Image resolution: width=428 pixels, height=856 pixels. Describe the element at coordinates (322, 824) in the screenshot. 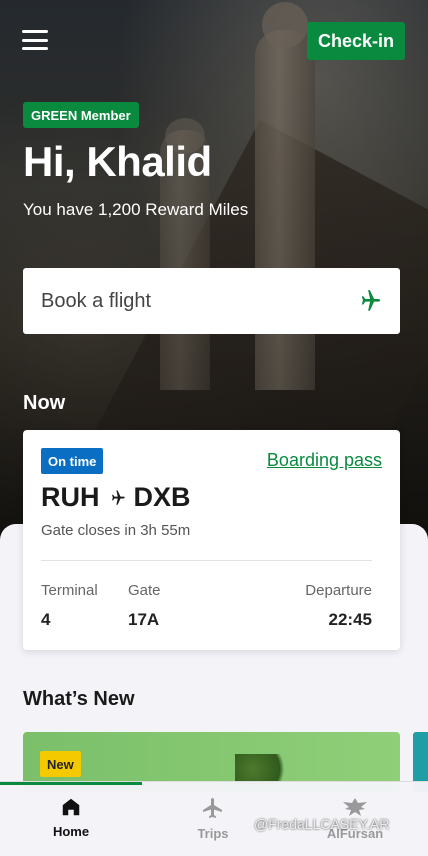

I see `watermark-overlay: @FredaLLCASEY.AR` at that location.